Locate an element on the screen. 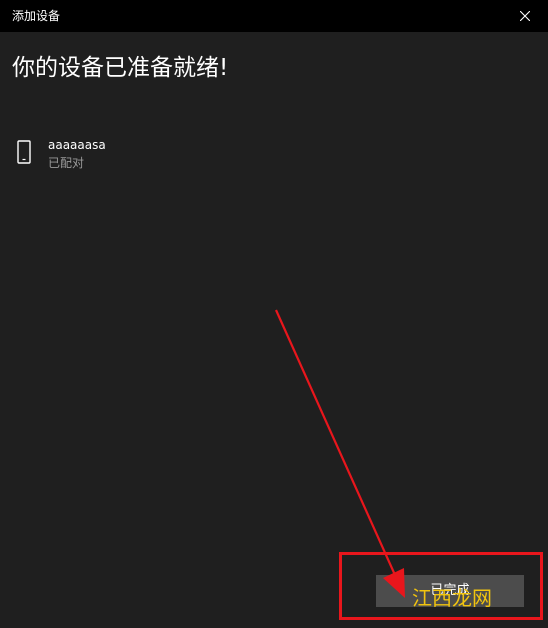  phone-icon is located at coordinates (24, 152).